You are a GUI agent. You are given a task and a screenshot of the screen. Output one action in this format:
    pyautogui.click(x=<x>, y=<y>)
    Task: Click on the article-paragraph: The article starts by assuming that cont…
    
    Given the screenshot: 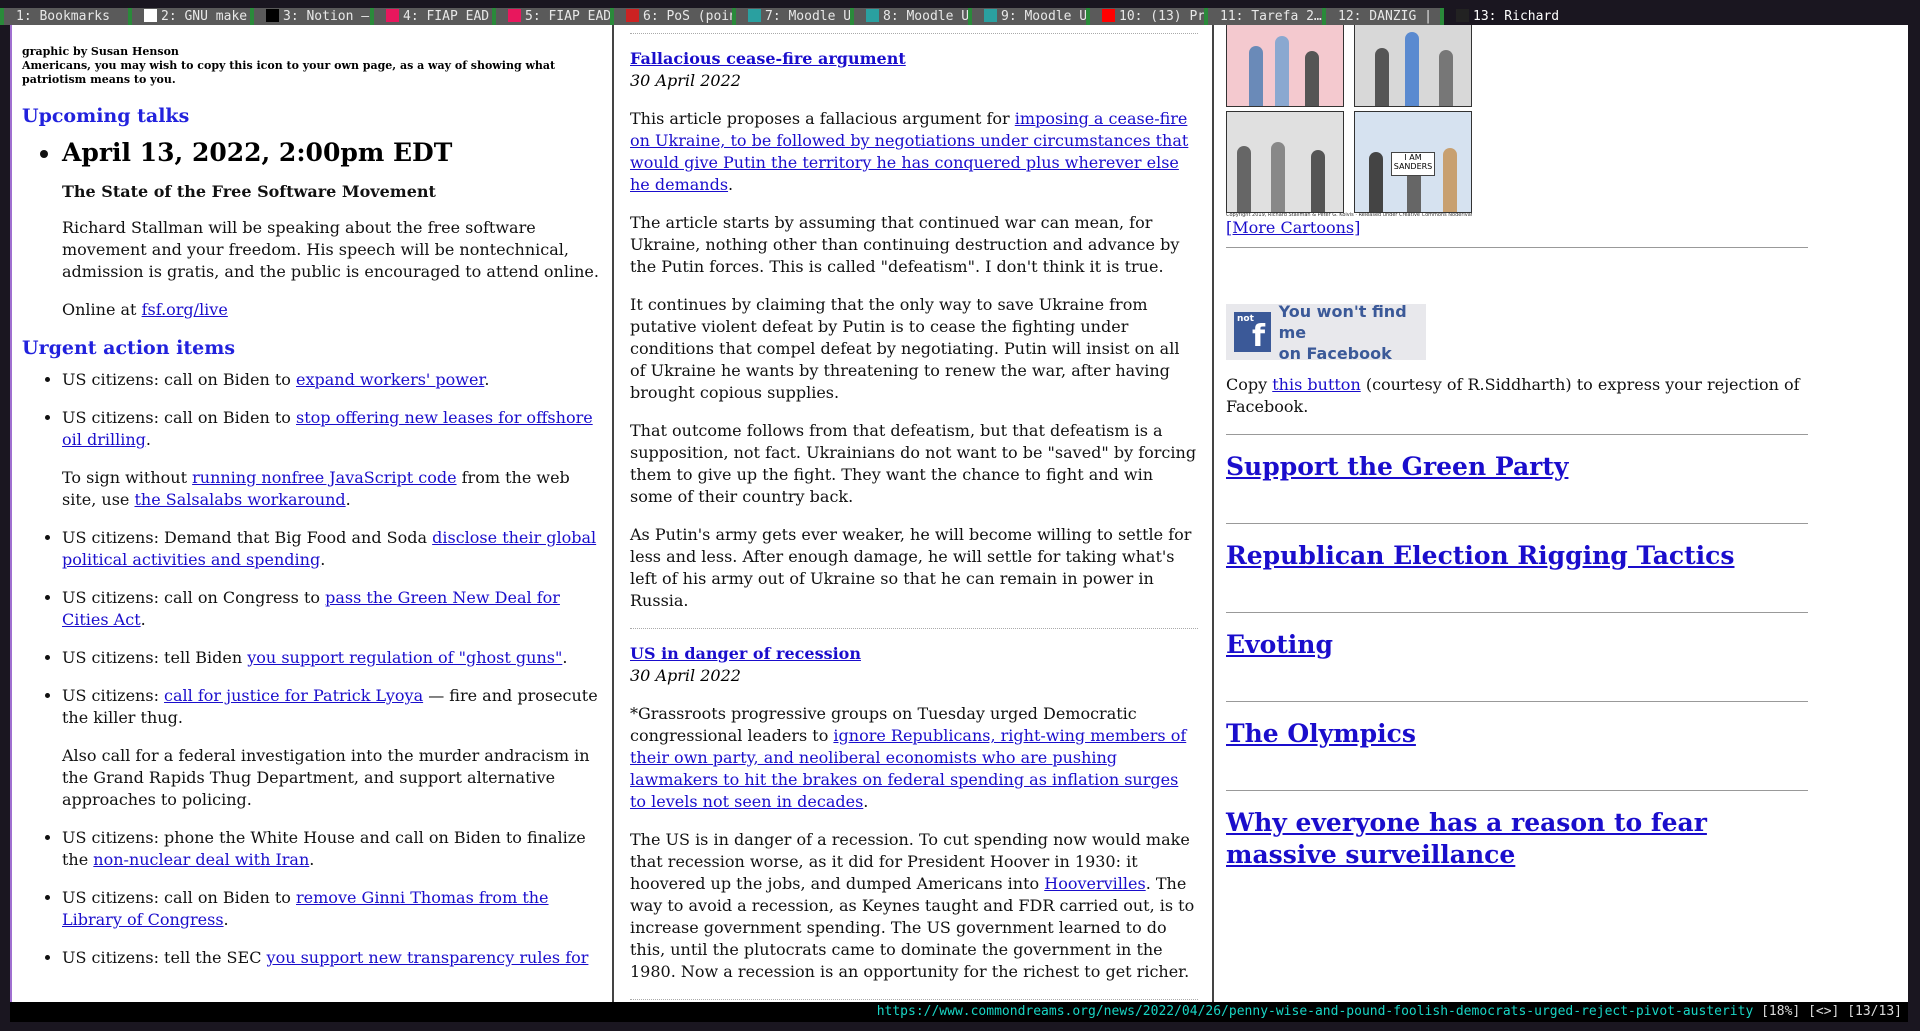 What is the action you would take?
    pyautogui.click(x=914, y=245)
    